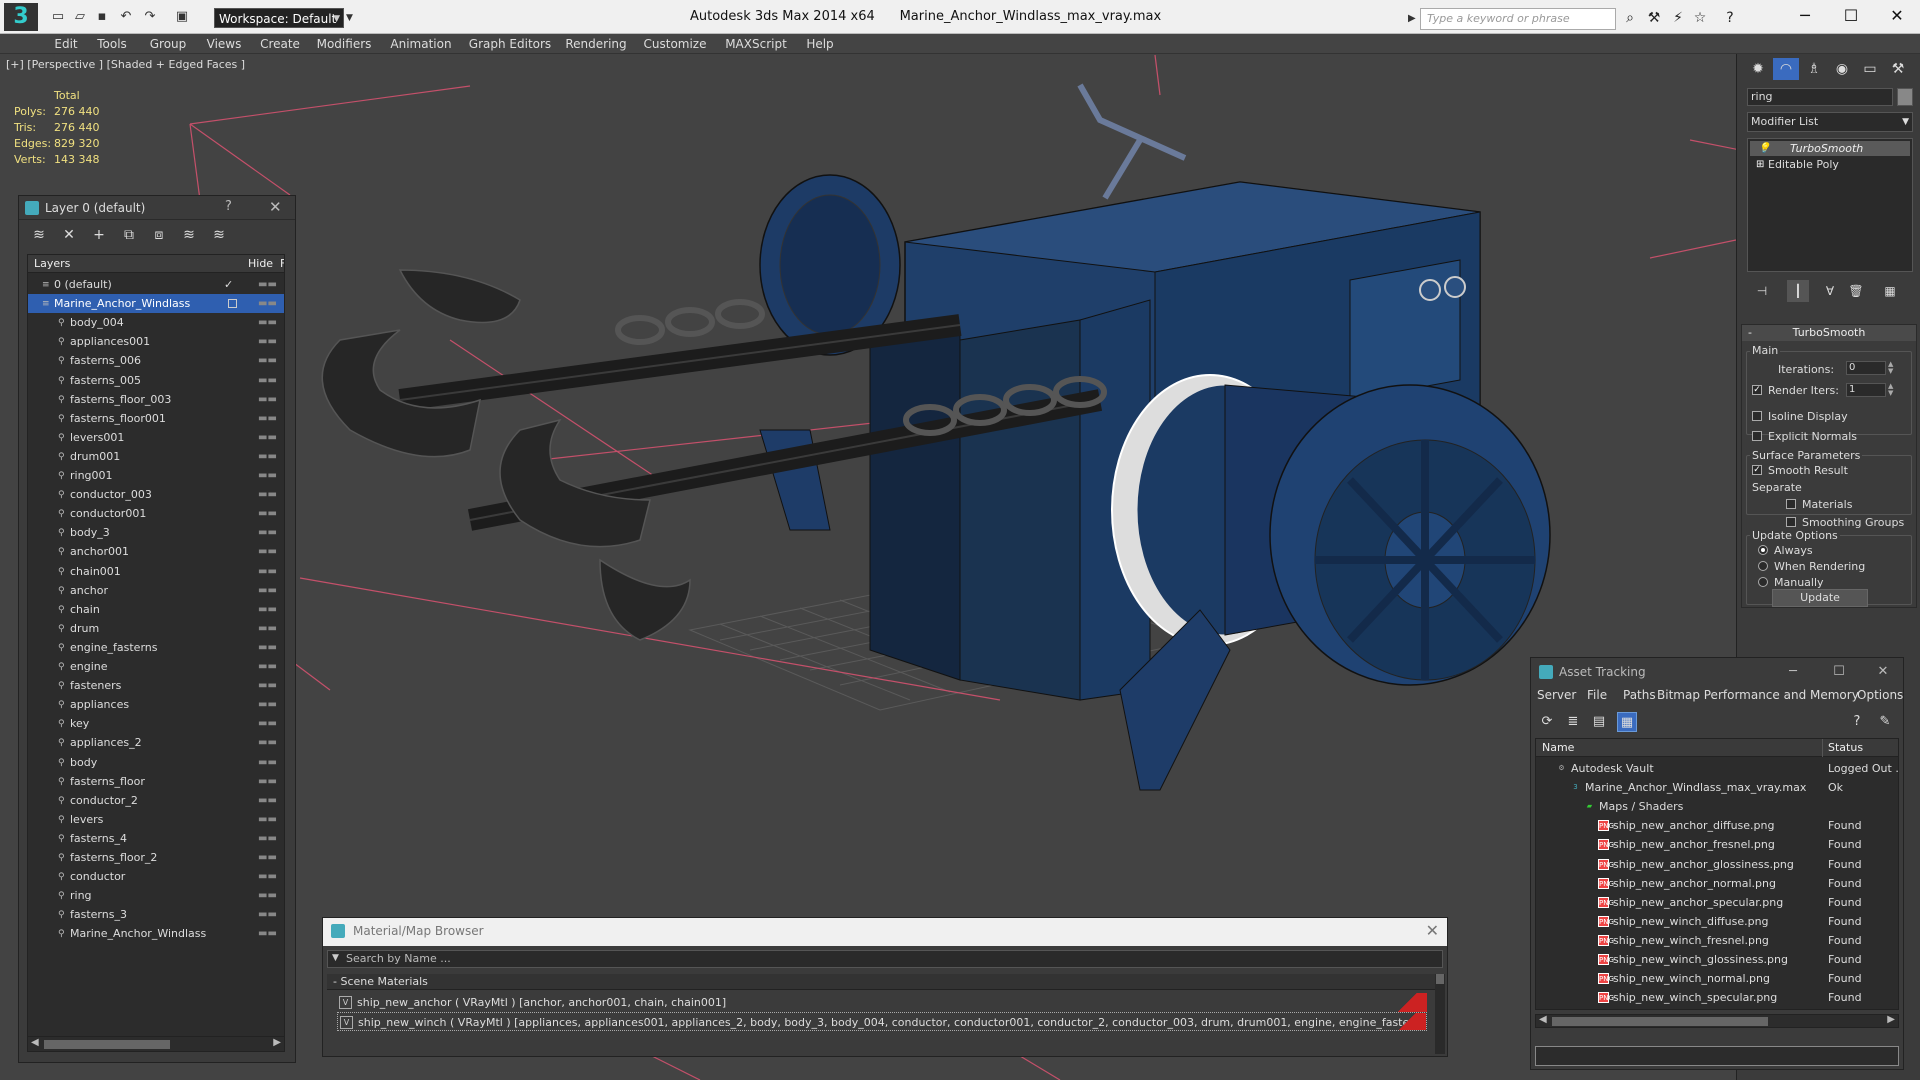  I want to click on update-button: Update, so click(1820, 598).